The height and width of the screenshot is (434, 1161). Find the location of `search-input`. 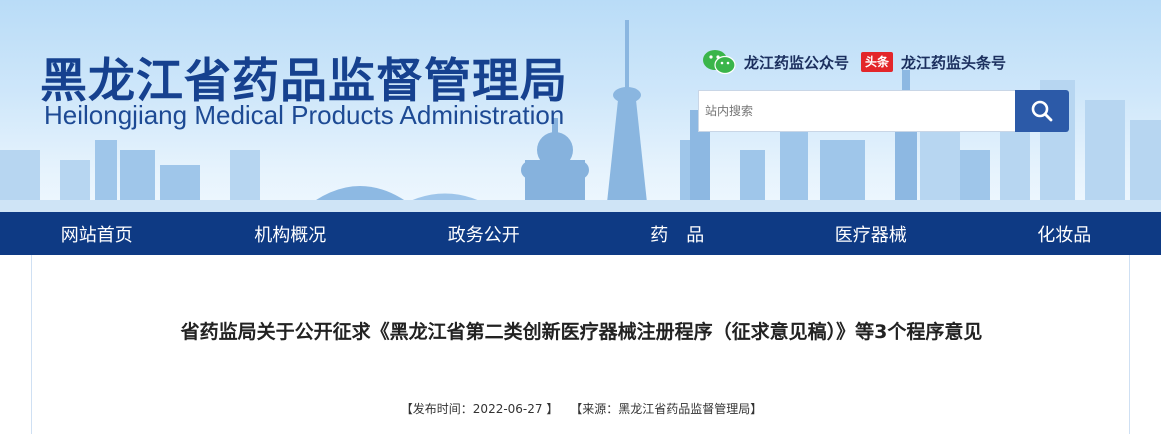

search-input is located at coordinates (857, 111).